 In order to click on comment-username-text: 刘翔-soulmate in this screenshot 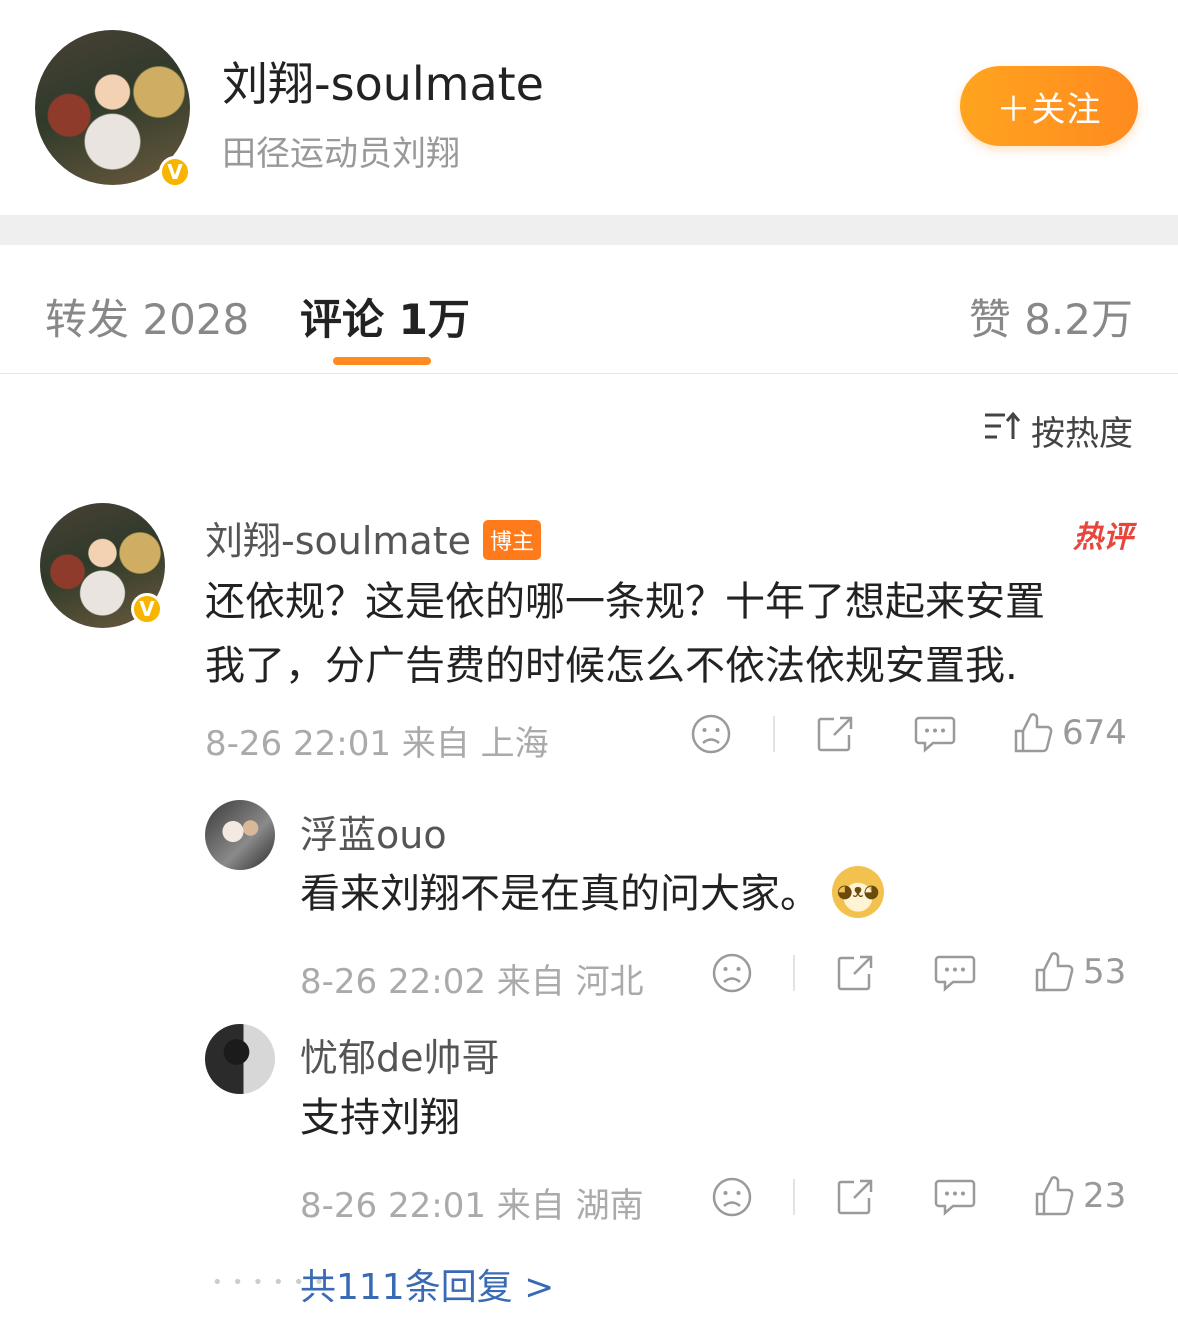, I will do `click(338, 541)`.